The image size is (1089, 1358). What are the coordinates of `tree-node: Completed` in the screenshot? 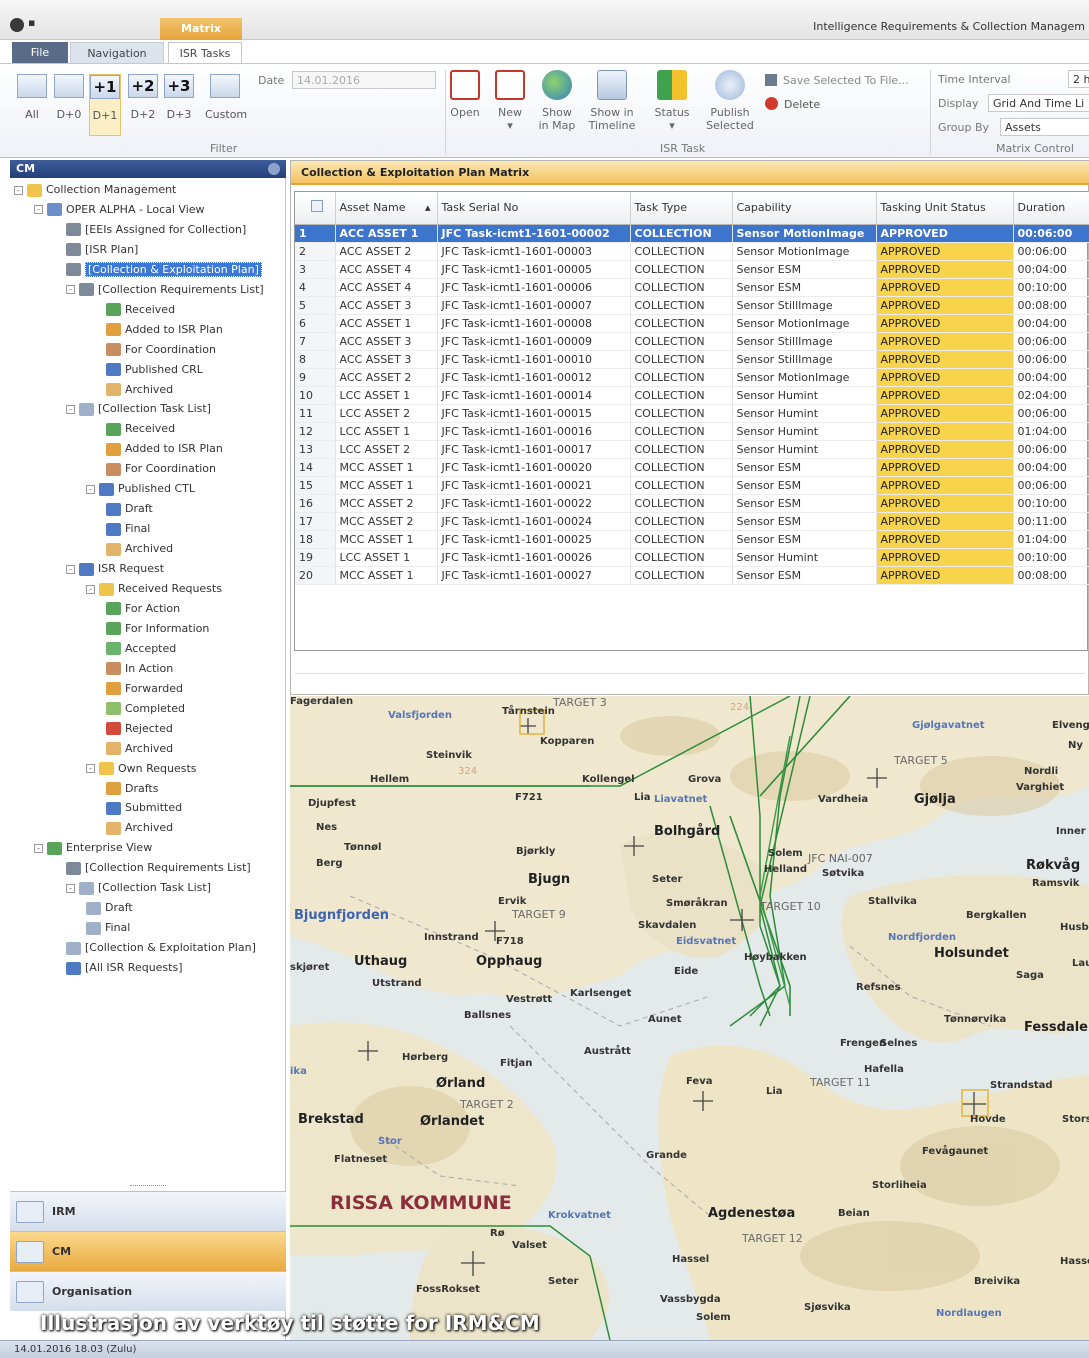 It's located at (145, 708).